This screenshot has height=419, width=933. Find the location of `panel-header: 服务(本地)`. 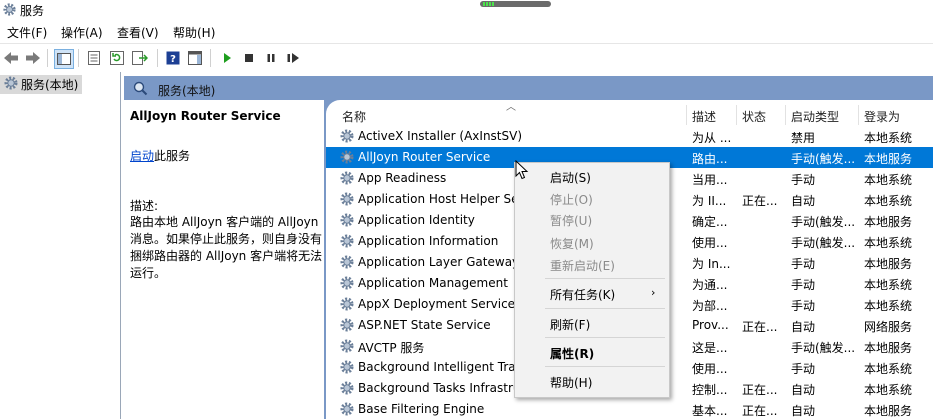

panel-header: 服务(本地) is located at coordinates (528, 88).